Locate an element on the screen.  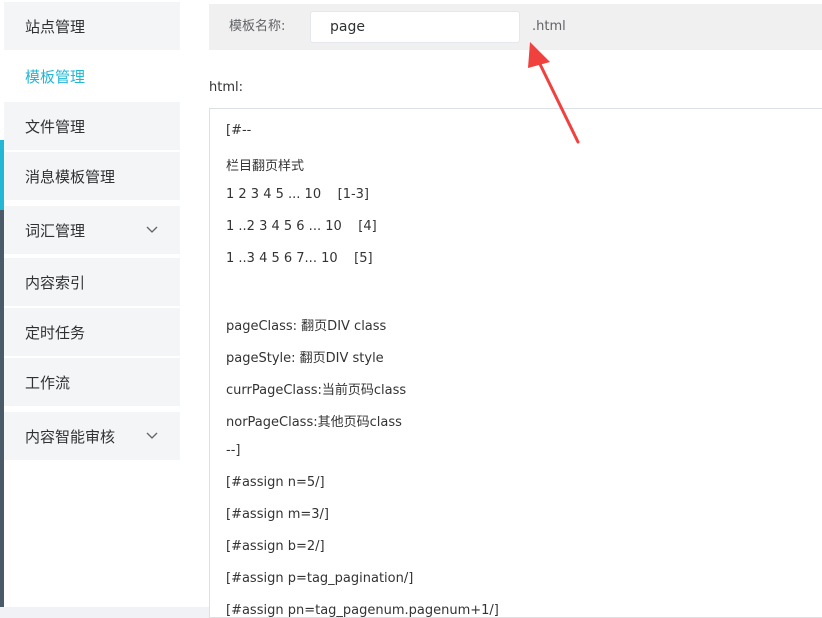
code-line: 栏目翻页样式 is located at coordinates (265, 166).